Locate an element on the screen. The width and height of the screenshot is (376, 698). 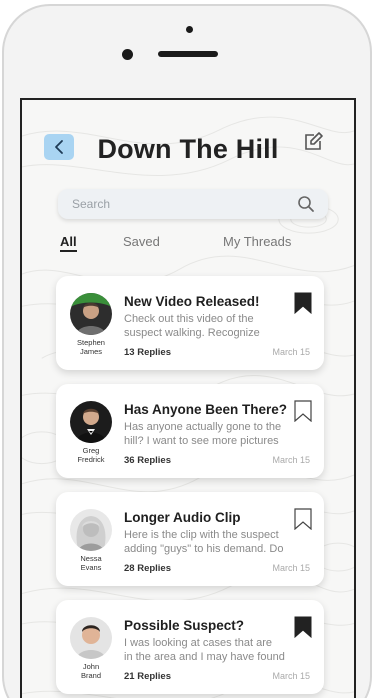
tab-saved: Saved is located at coordinates (141, 241).